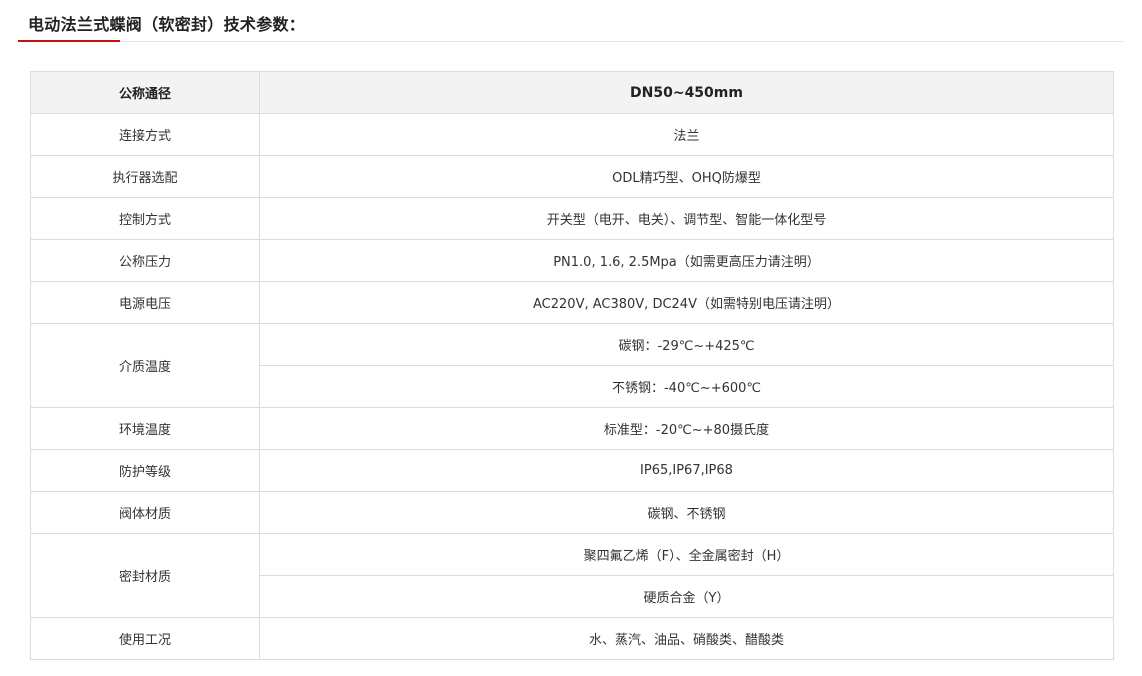  I want to click on param-label-cell: 连接方式, so click(145, 134).